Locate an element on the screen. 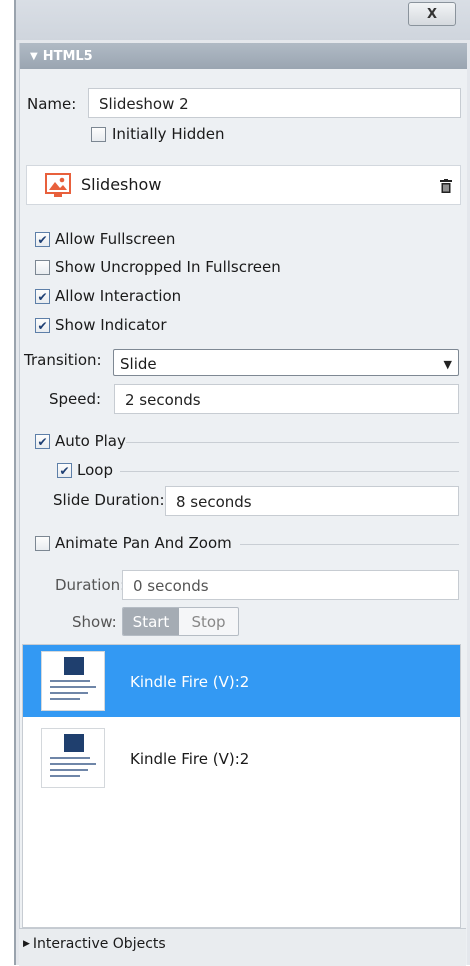  chevron-down-icon: ▼ is located at coordinates (447, 364).